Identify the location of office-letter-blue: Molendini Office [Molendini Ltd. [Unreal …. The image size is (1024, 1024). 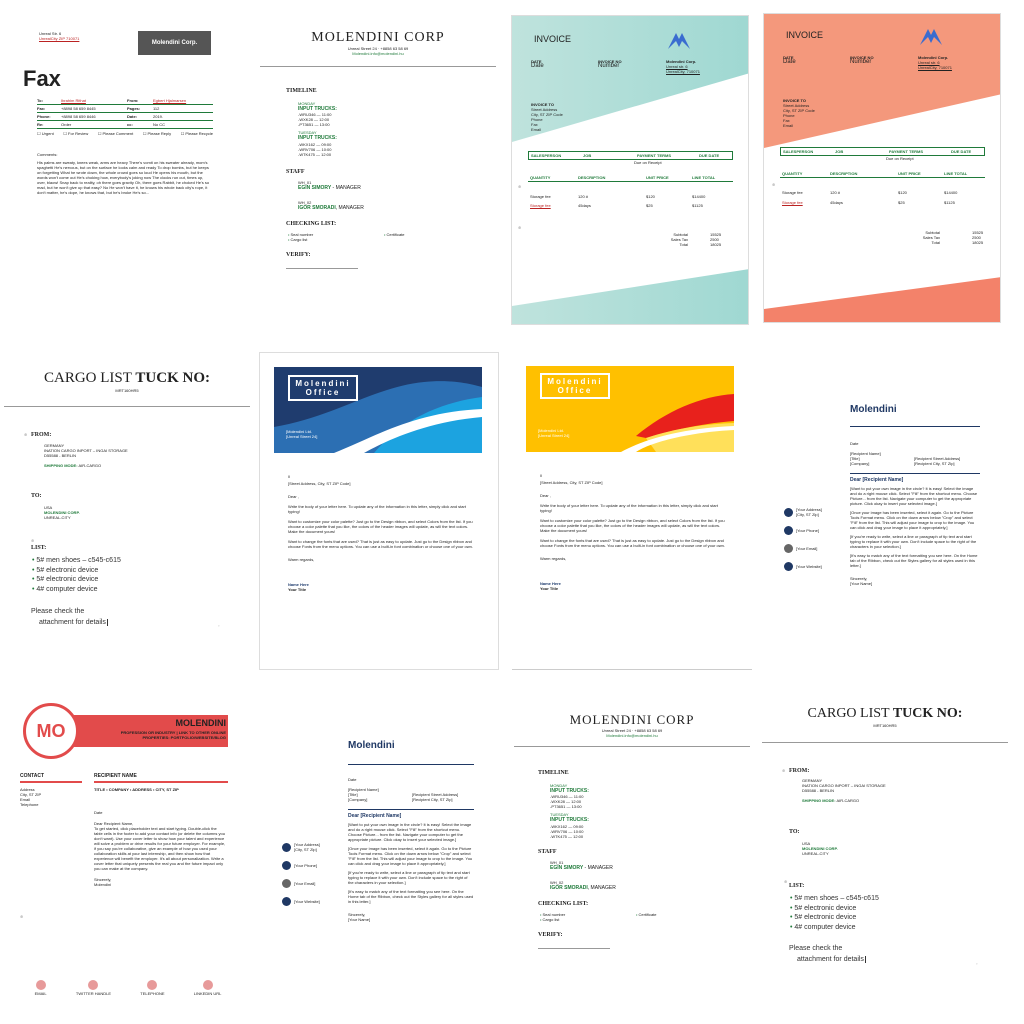
(379, 511).